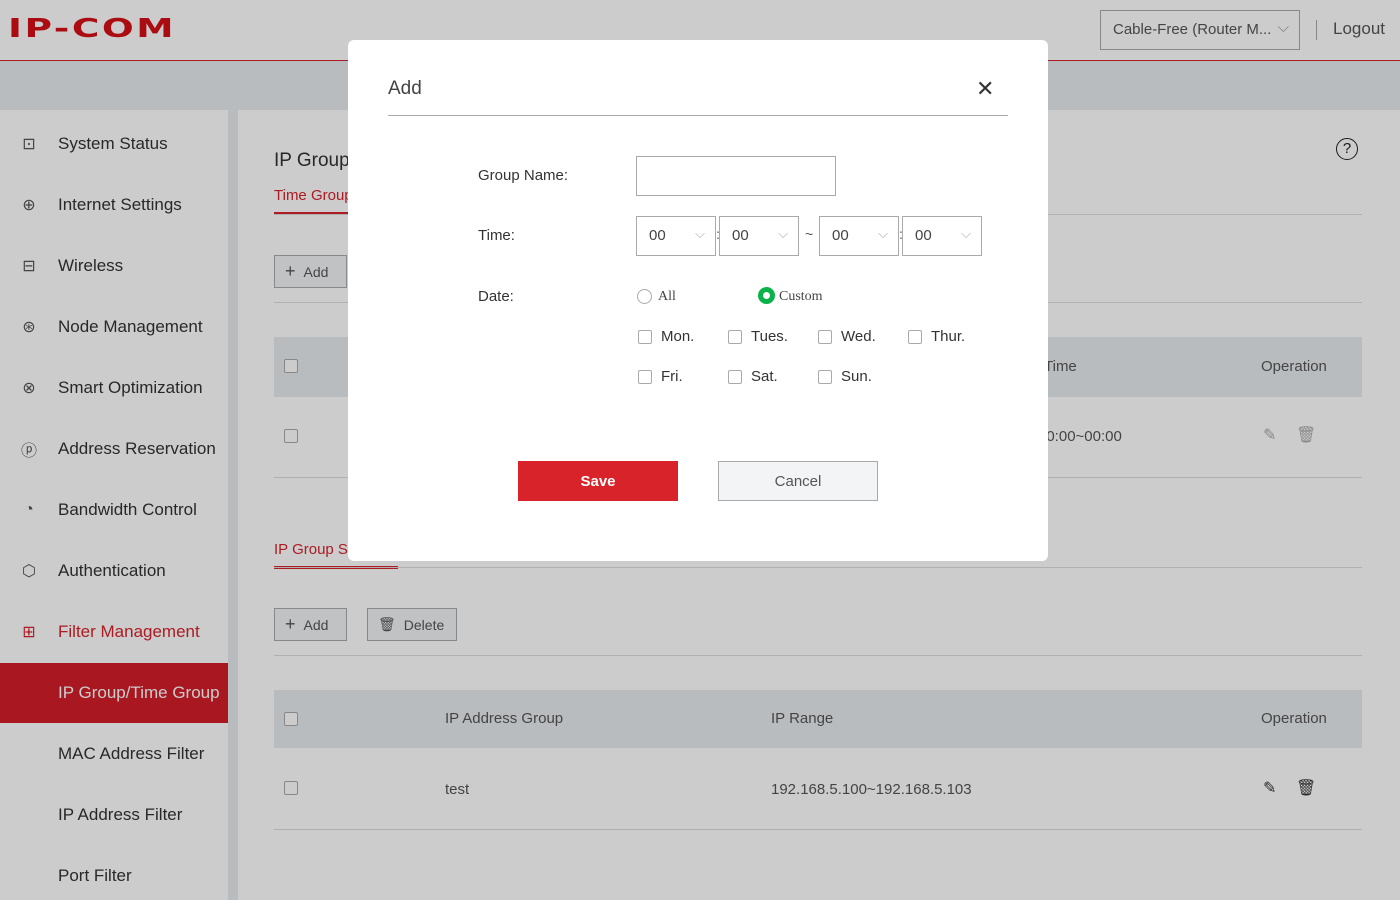 This screenshot has width=1400, height=906. I want to click on save-button: Save, so click(598, 481).